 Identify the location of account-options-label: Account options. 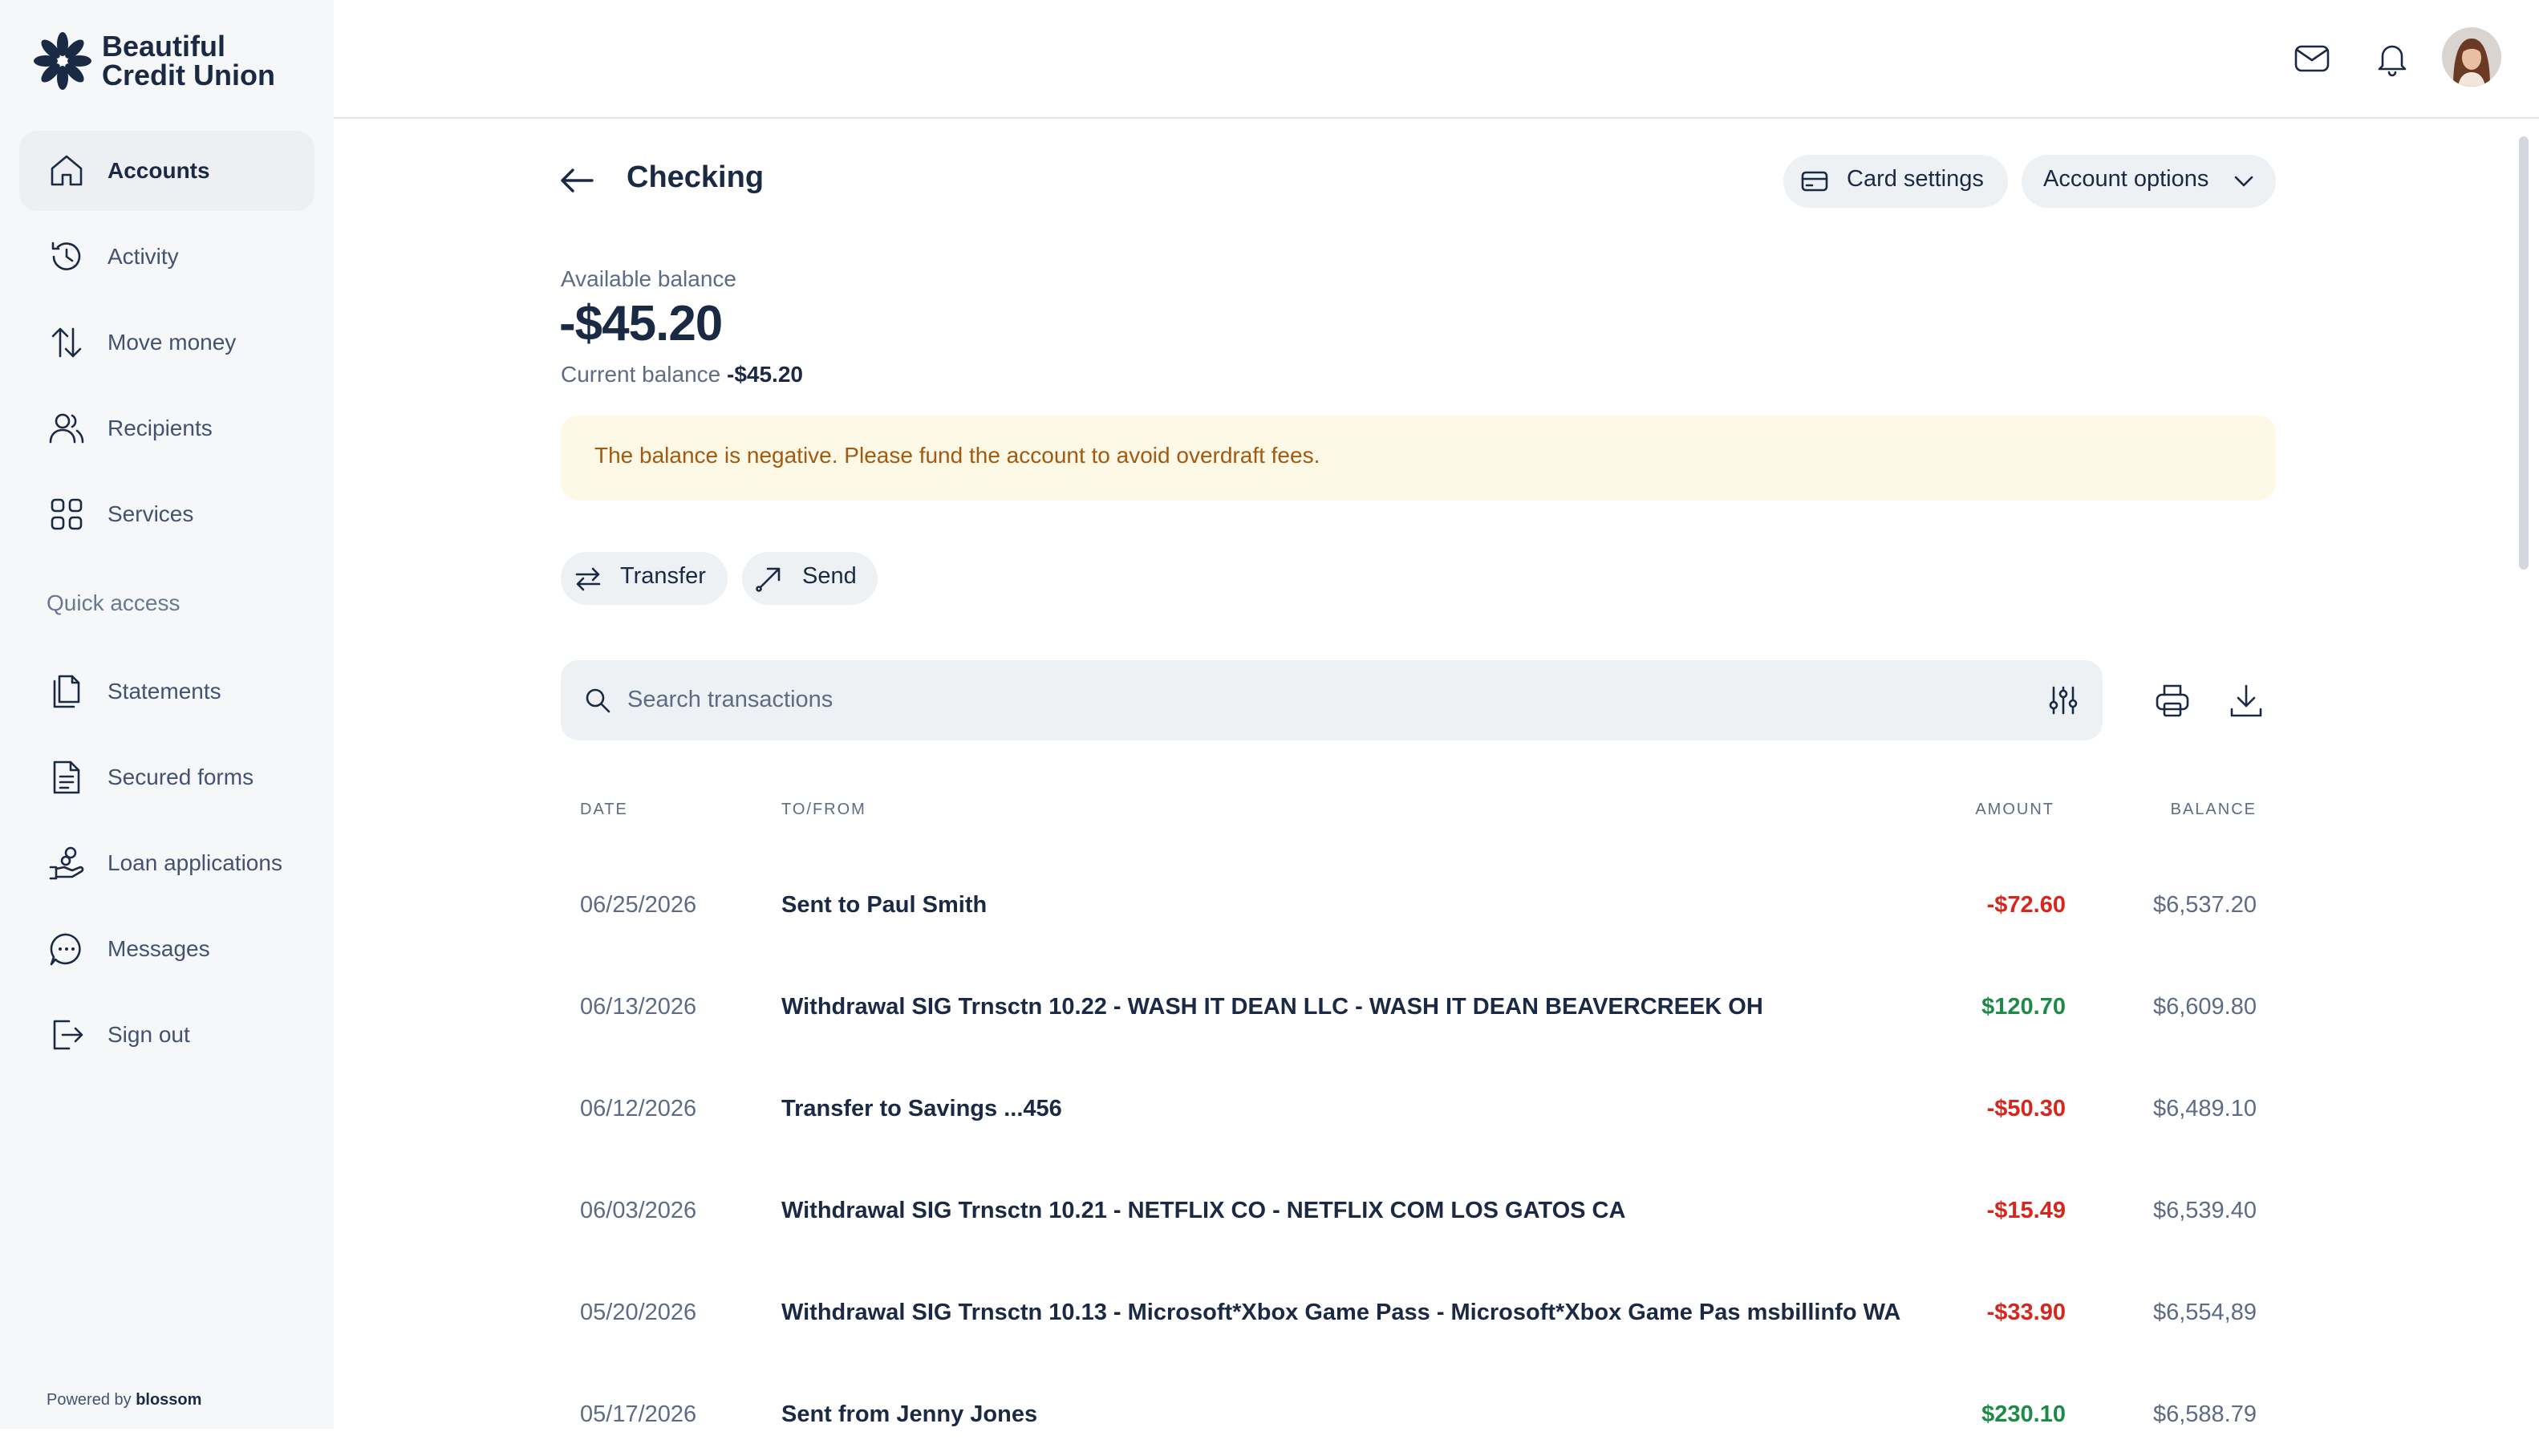
(2126, 179).